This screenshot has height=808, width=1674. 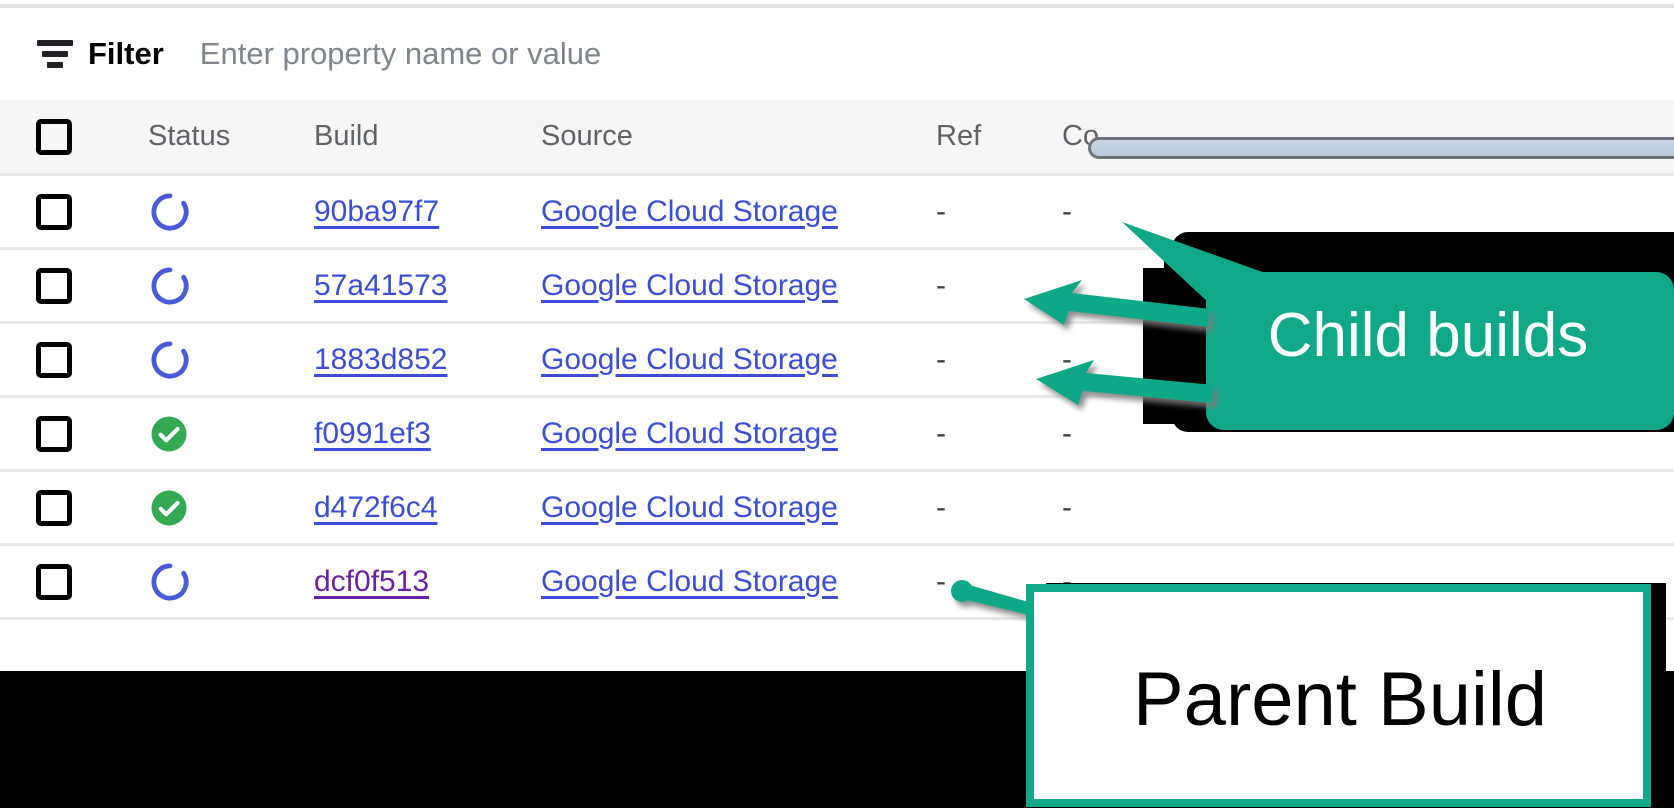 I want to click on filter-label: Filter, so click(x=126, y=53).